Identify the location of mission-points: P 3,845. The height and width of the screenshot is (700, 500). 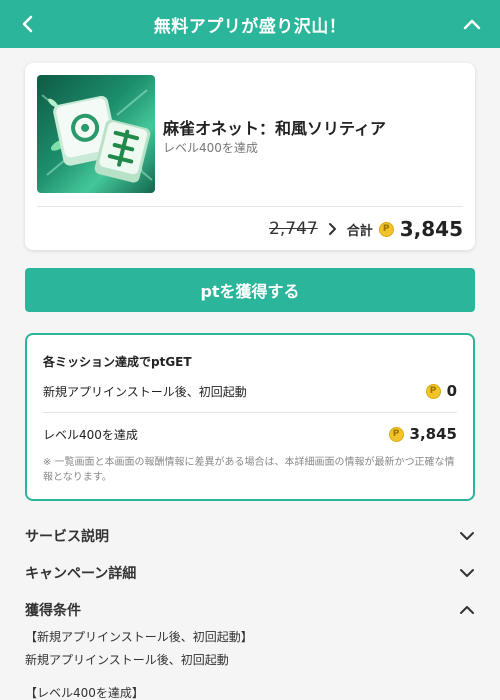
(422, 434).